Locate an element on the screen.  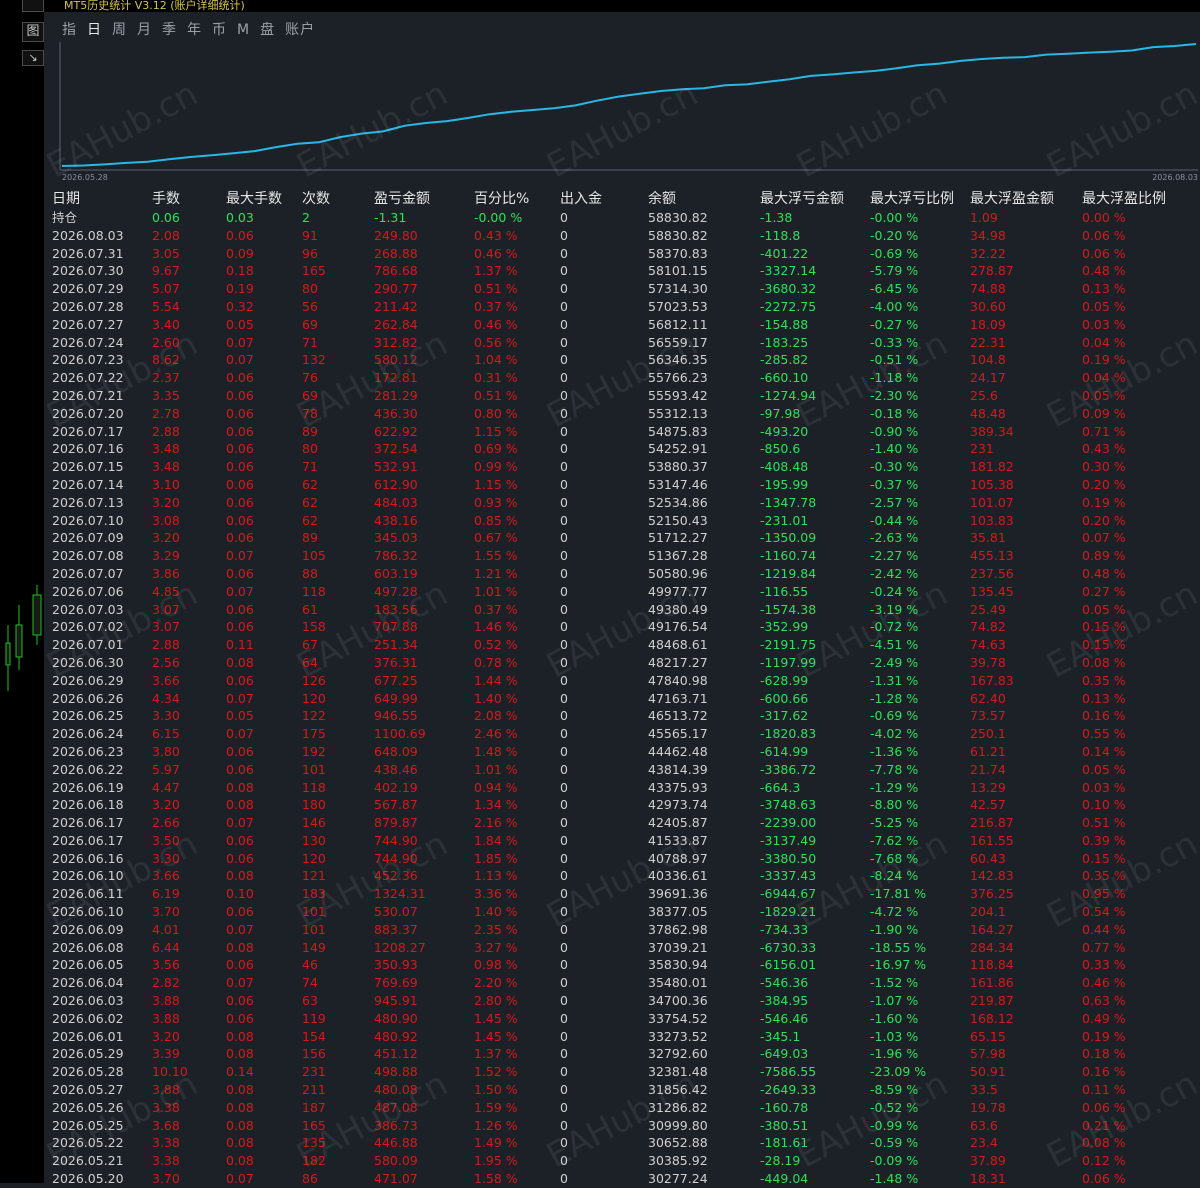
column-header: 最大浮盈金额 is located at coordinates (1012, 199).